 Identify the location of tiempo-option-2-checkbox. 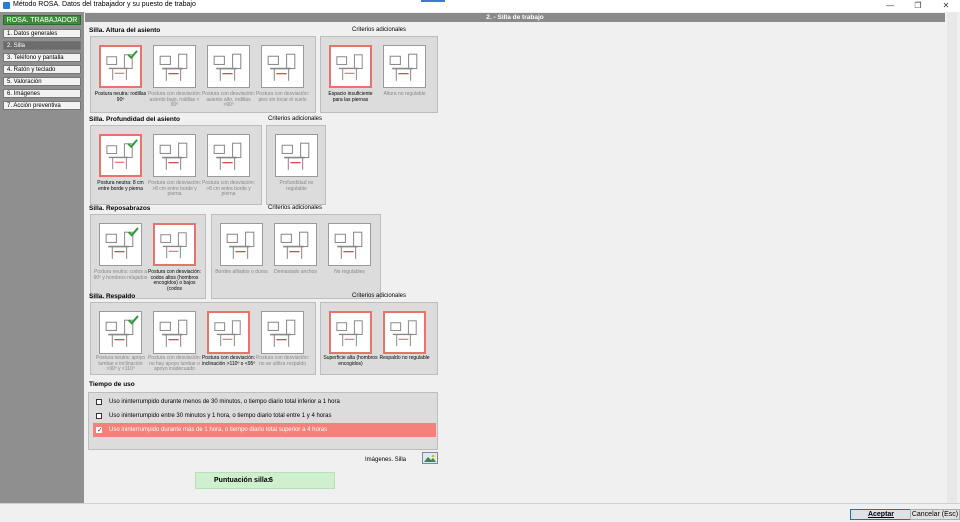
(99, 416).